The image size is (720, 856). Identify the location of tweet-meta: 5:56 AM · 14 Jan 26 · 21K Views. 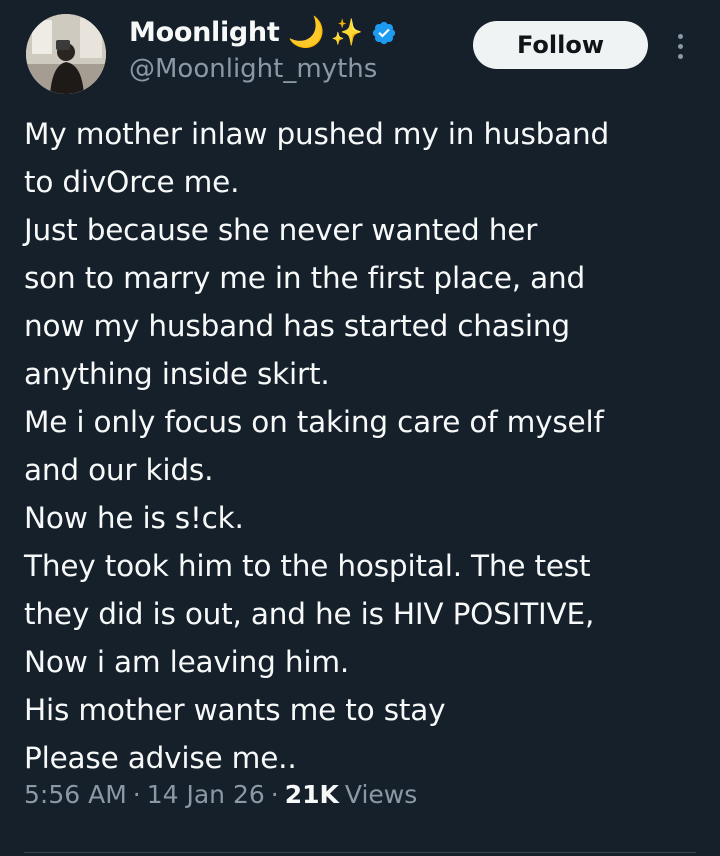
(220, 794).